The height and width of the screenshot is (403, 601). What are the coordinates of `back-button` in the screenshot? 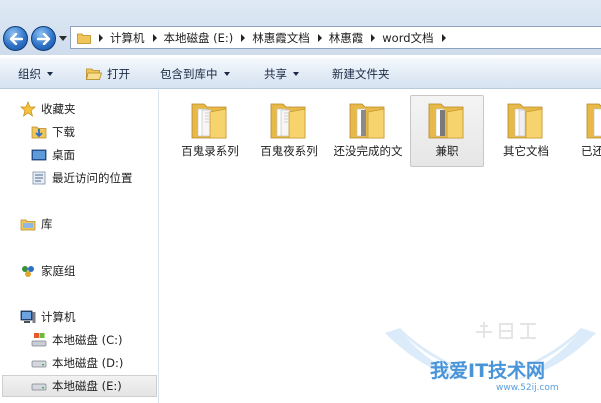 It's located at (15, 38).